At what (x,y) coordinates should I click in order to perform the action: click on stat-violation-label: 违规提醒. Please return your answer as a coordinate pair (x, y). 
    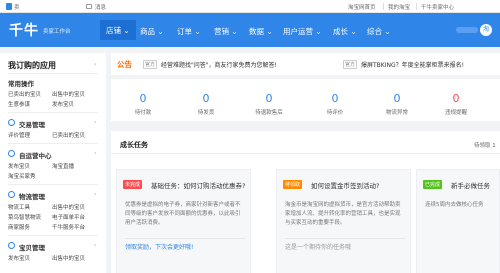
    Looking at the image, I should click on (455, 113).